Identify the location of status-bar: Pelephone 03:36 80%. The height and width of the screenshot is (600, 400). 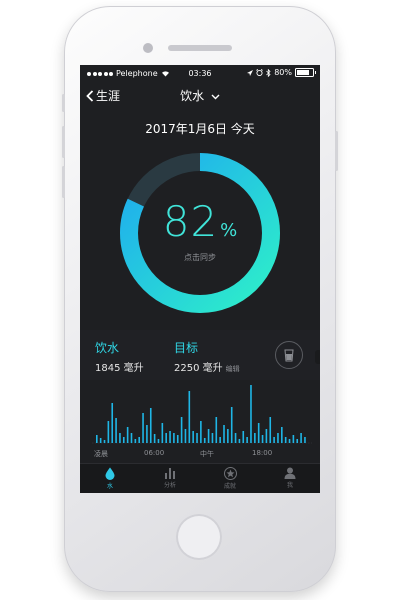
(200, 74).